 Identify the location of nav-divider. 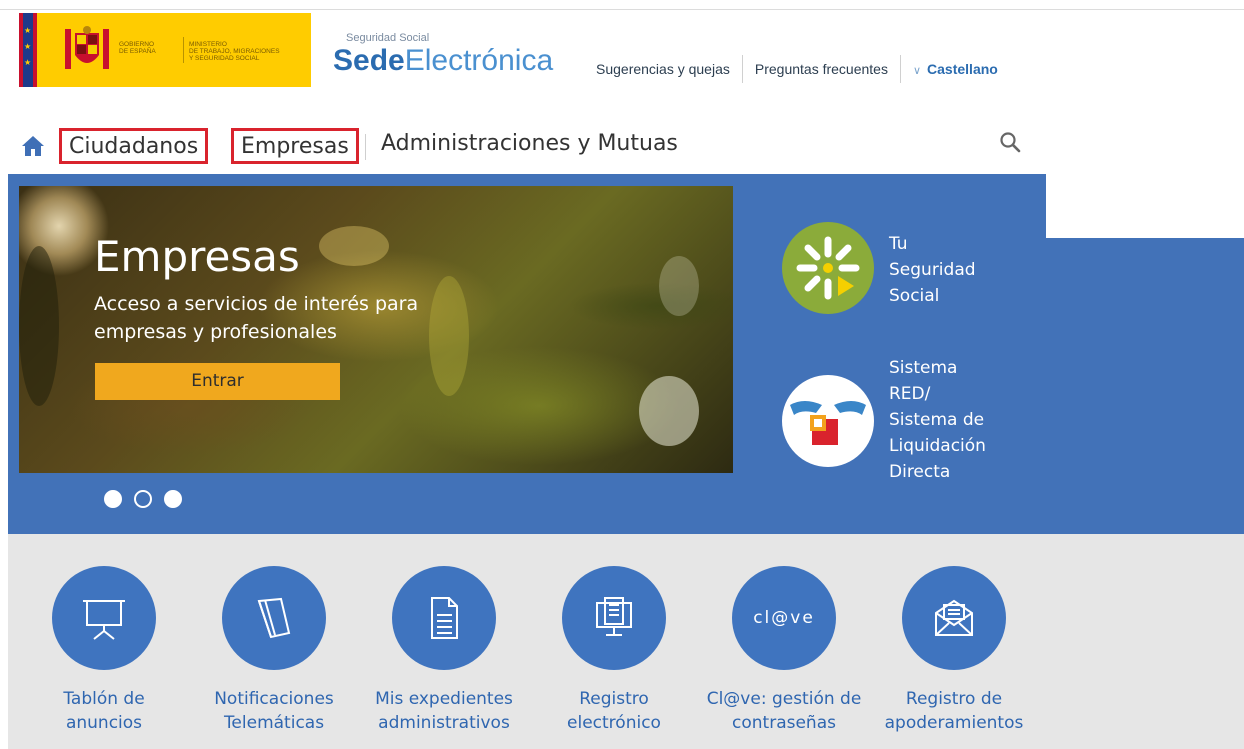
(365, 147).